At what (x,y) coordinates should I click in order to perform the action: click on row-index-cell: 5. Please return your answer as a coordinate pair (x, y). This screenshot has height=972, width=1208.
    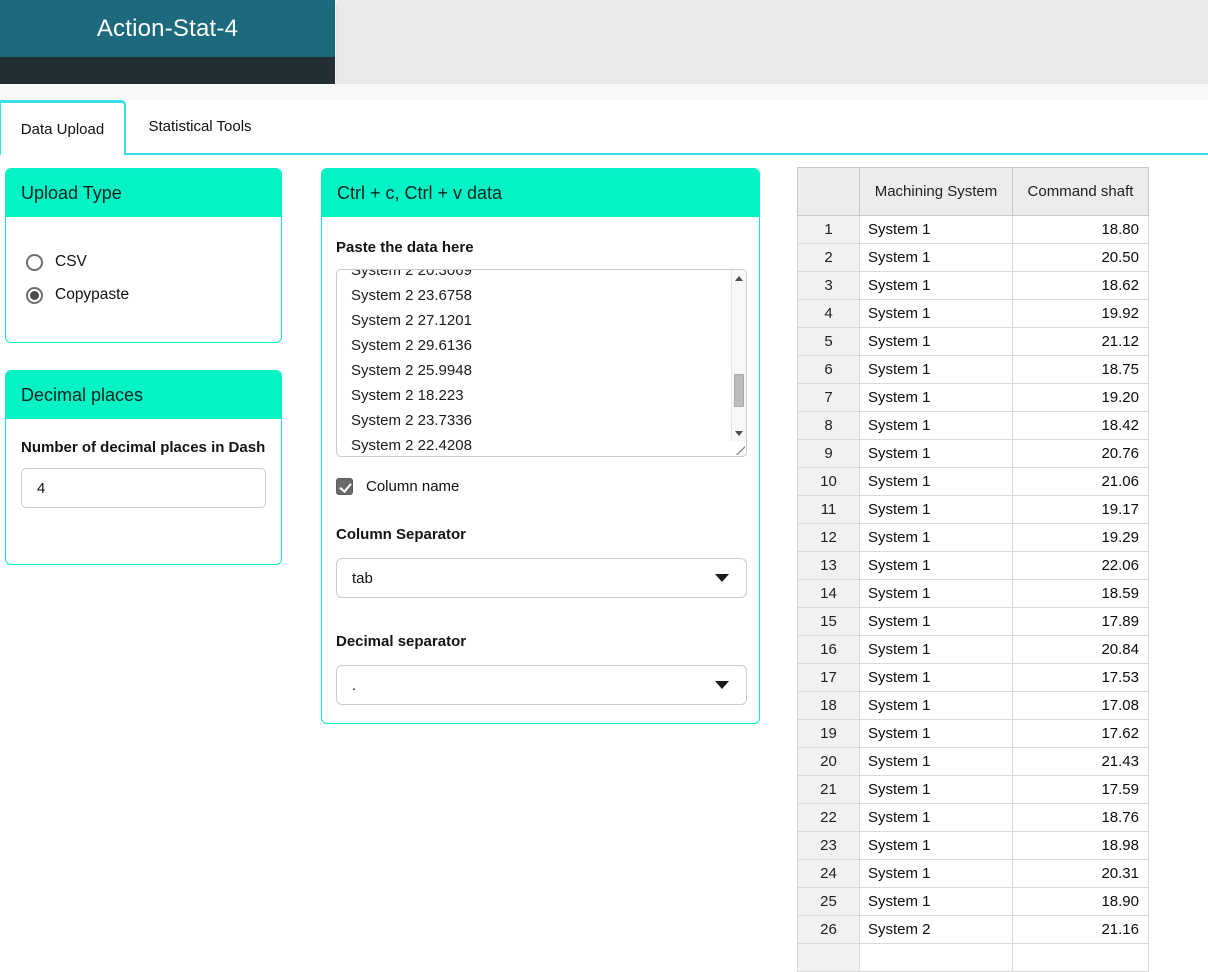
    Looking at the image, I should click on (828, 341).